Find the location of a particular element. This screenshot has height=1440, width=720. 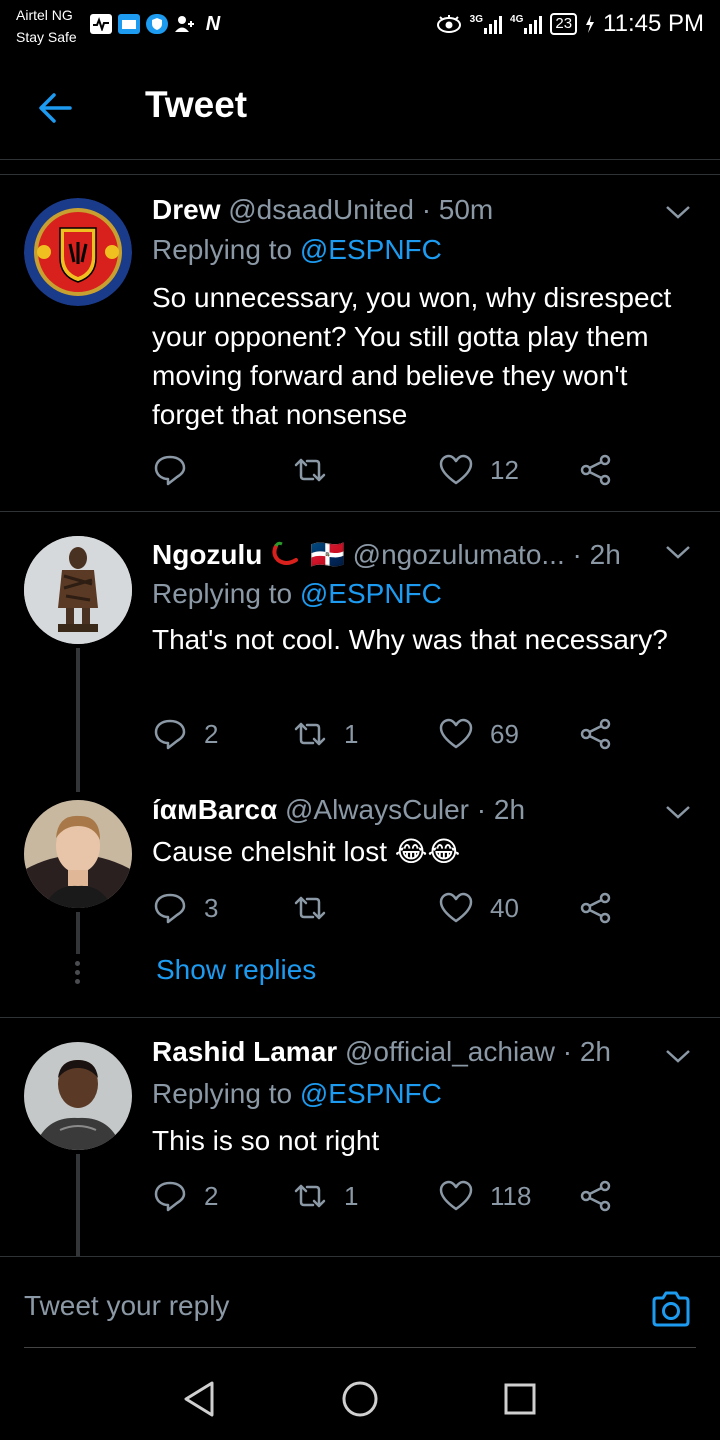

like-button: 12 is located at coordinates (478, 470).